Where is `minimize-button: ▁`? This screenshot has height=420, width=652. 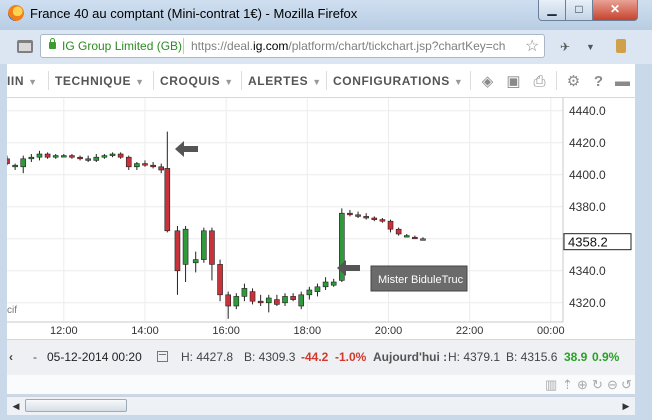 minimize-button: ▁ is located at coordinates (552, 10).